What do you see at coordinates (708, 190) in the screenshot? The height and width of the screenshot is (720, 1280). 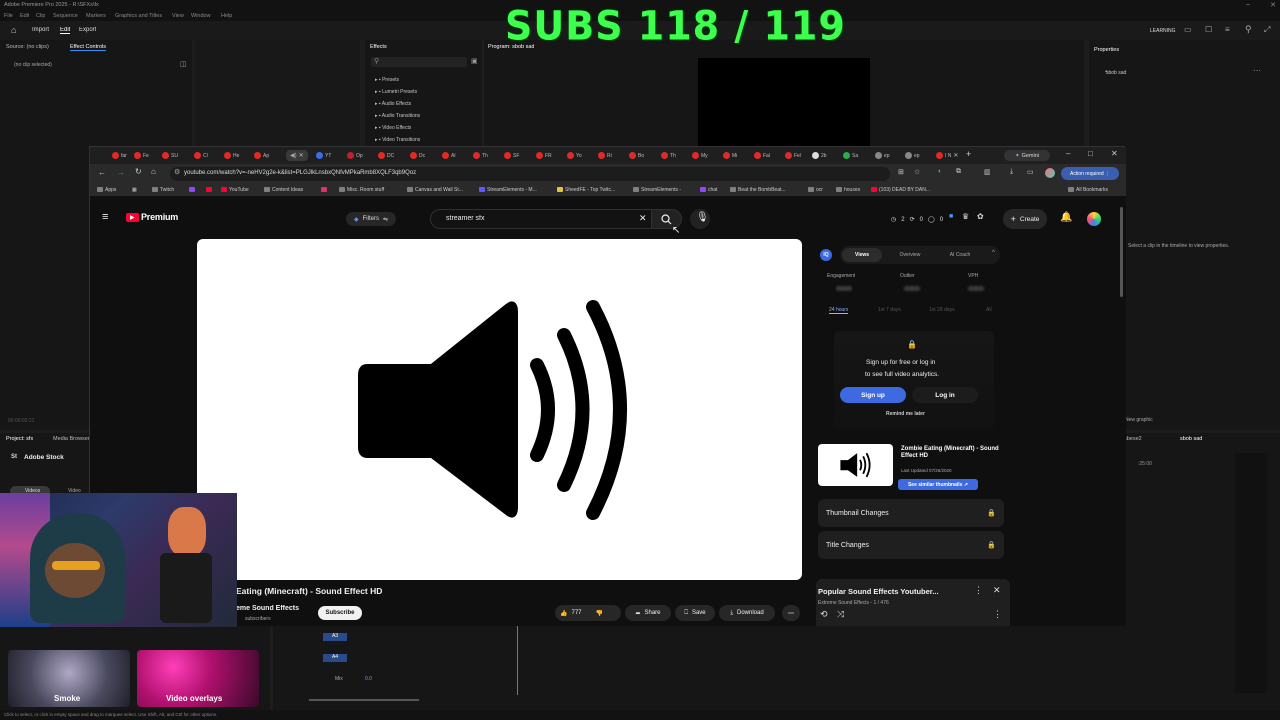 I see `bookmark-chat: chat` at bounding box center [708, 190].